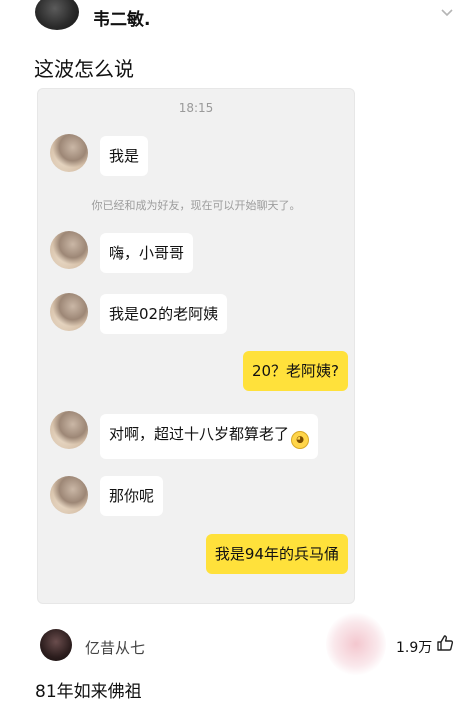  I want to click on message-bubble-right: 我是94年的兵马俑, so click(276, 554).